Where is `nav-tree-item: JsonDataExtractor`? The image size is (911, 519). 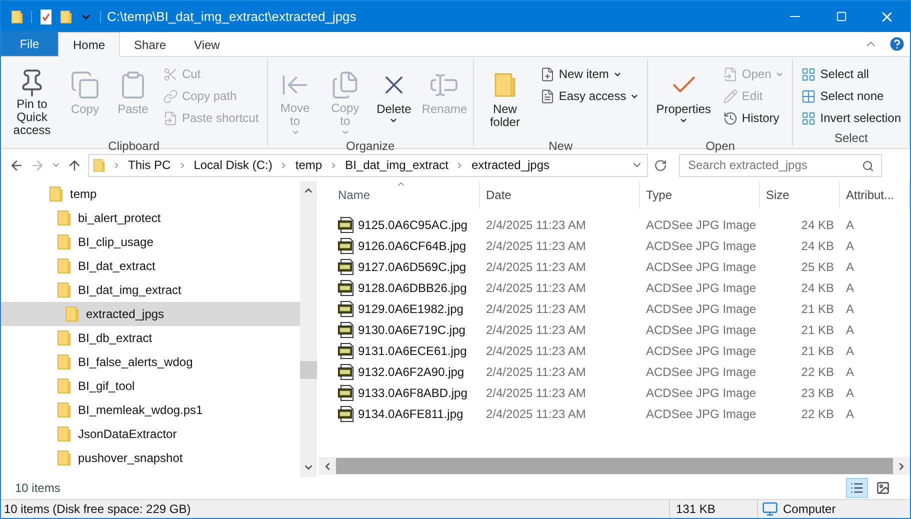 nav-tree-item: JsonDataExtractor is located at coordinates (150, 434).